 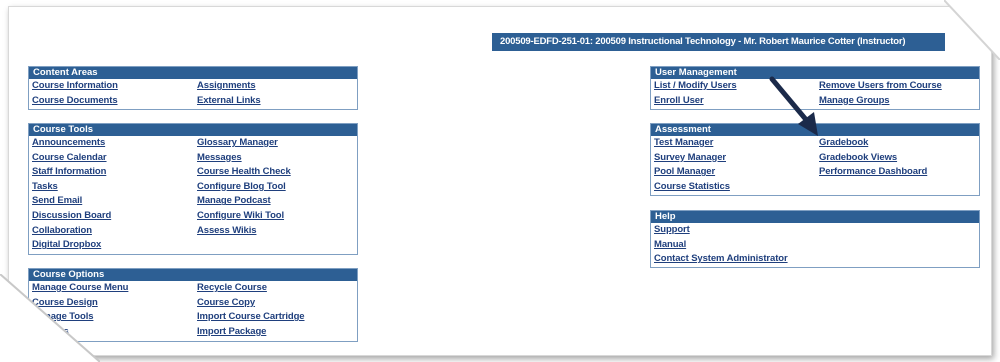 I want to click on link-announcements: Announcements, so click(x=68, y=142).